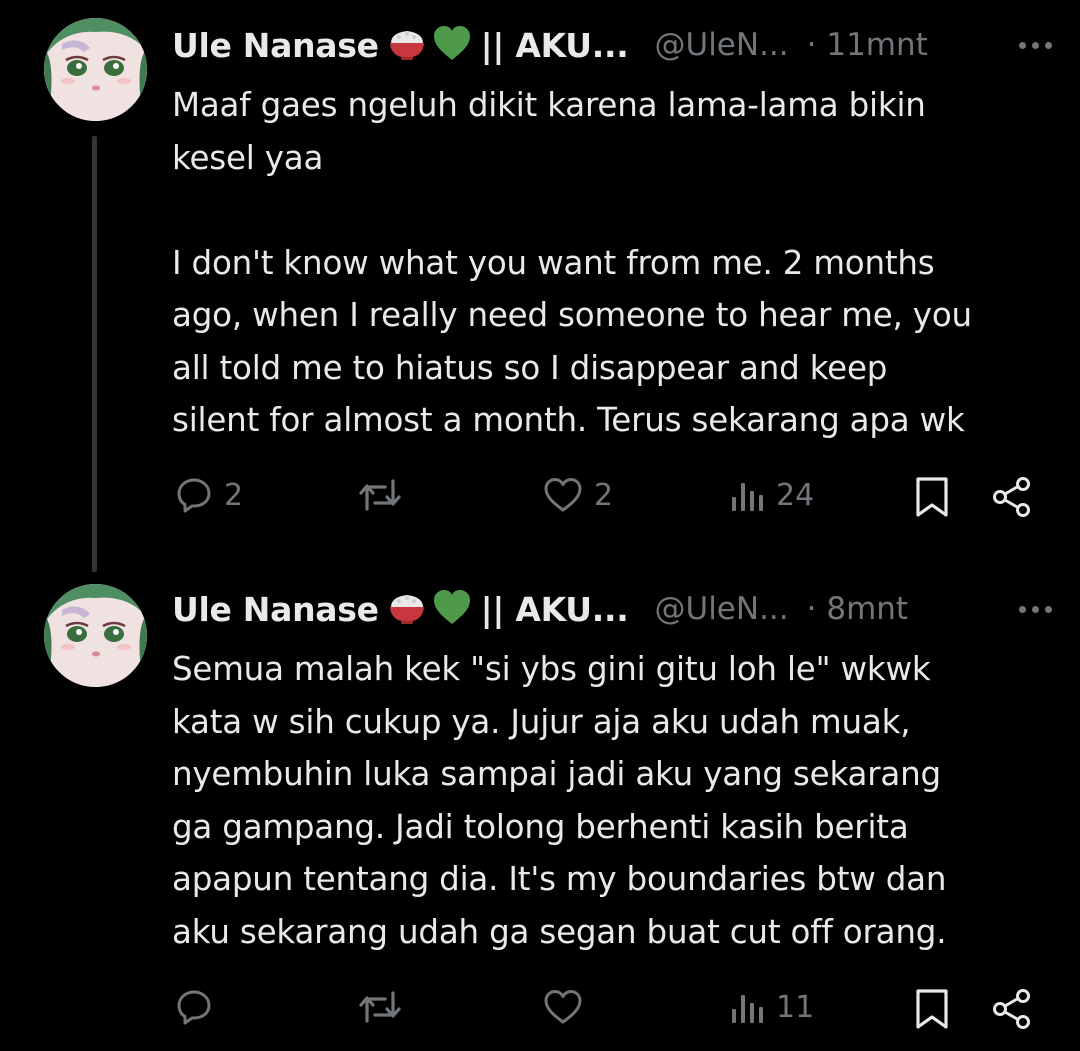 The height and width of the screenshot is (1051, 1080). I want to click on tweet-header: Ule Nanase || AKU... @UleN... · 8mnt, so click(540, 609).